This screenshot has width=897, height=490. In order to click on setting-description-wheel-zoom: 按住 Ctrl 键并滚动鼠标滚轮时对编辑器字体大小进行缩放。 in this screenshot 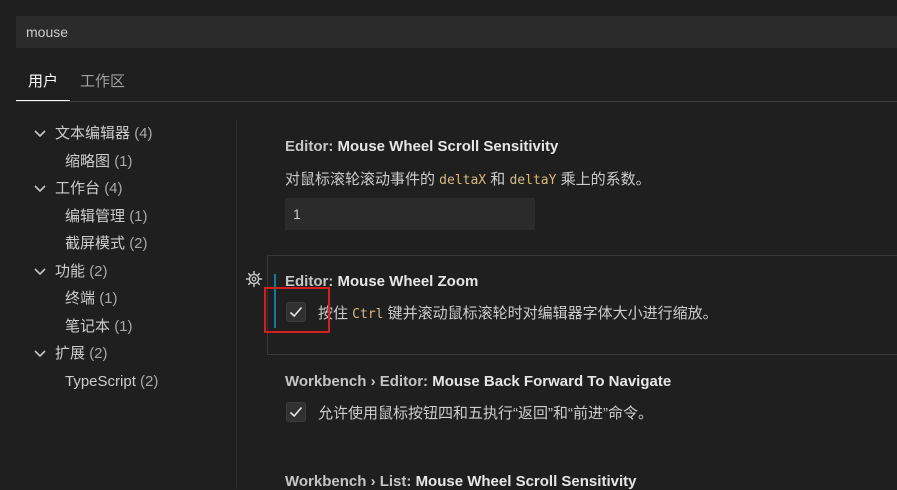, I will do `click(518, 313)`.